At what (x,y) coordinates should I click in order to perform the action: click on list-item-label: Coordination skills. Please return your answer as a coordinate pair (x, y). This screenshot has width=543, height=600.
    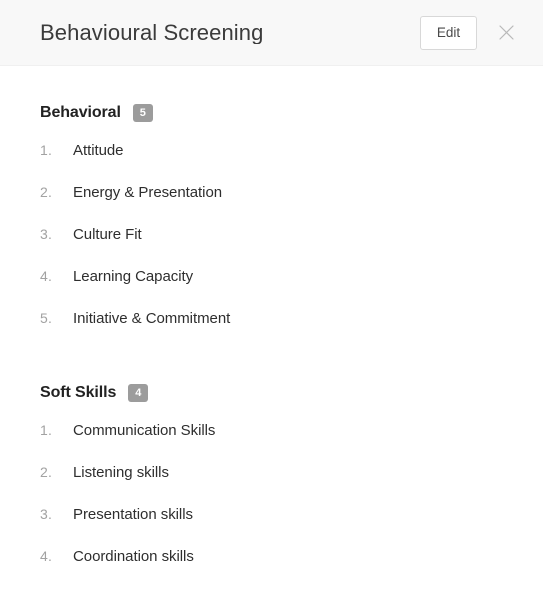
    Looking at the image, I should click on (133, 556).